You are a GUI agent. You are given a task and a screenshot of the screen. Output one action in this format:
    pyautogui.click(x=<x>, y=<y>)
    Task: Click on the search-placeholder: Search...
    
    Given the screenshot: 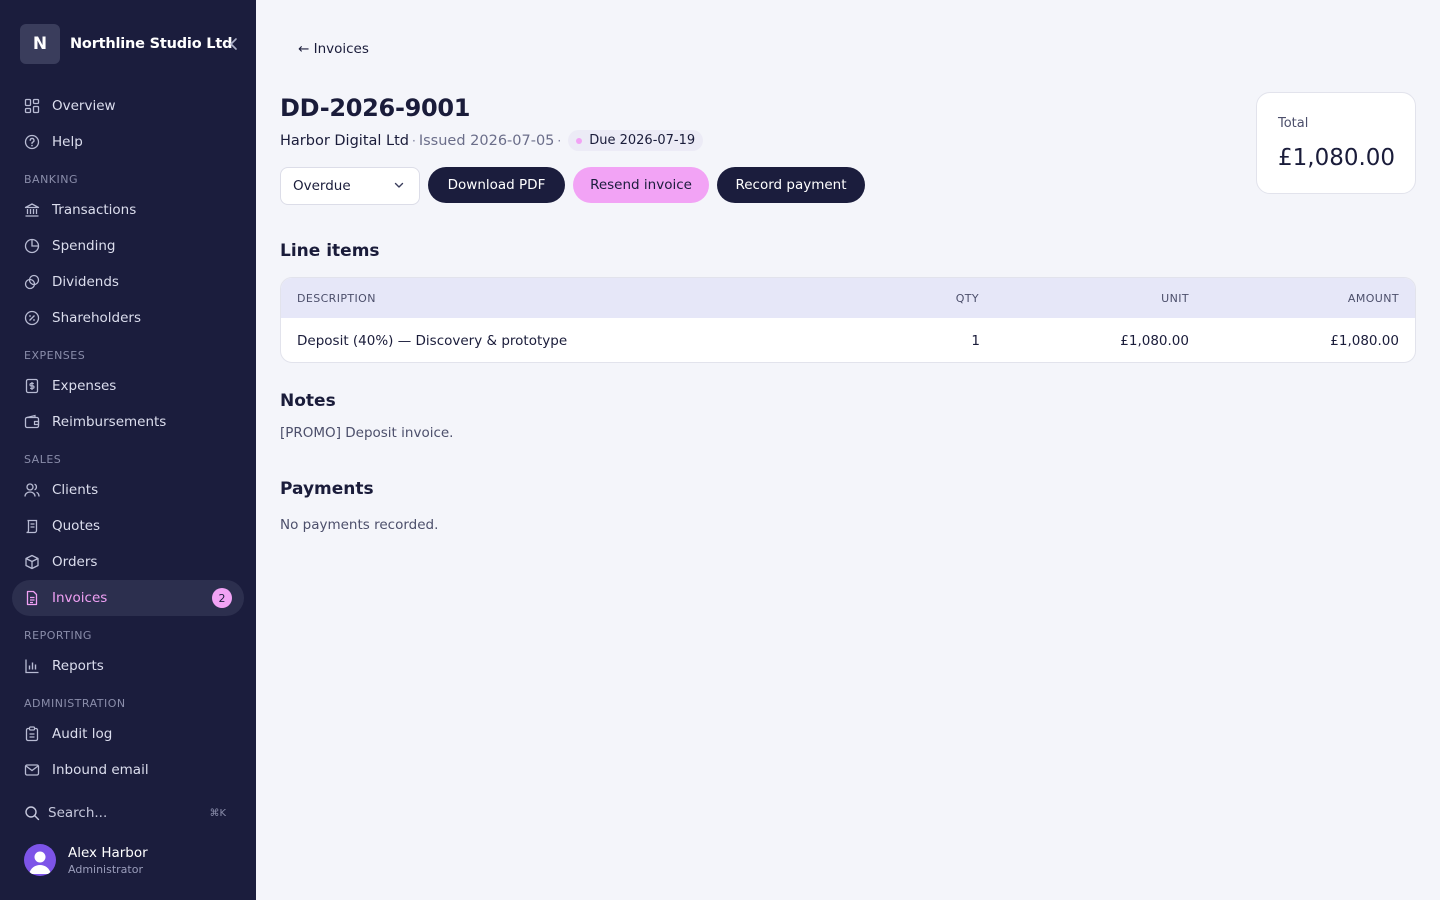 What is the action you would take?
    pyautogui.click(x=78, y=813)
    